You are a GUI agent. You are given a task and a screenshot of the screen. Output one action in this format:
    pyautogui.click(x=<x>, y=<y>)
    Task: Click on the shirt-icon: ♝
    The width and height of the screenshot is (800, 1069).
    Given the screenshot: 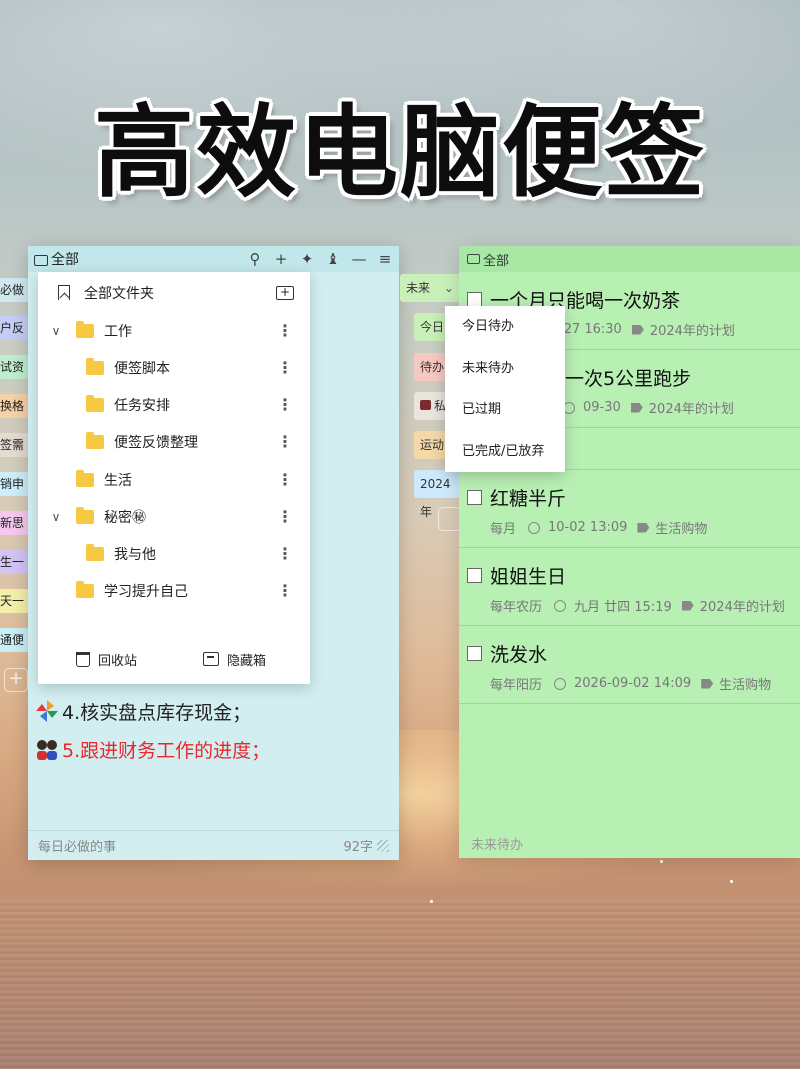 What is the action you would take?
    pyautogui.click(x=333, y=259)
    